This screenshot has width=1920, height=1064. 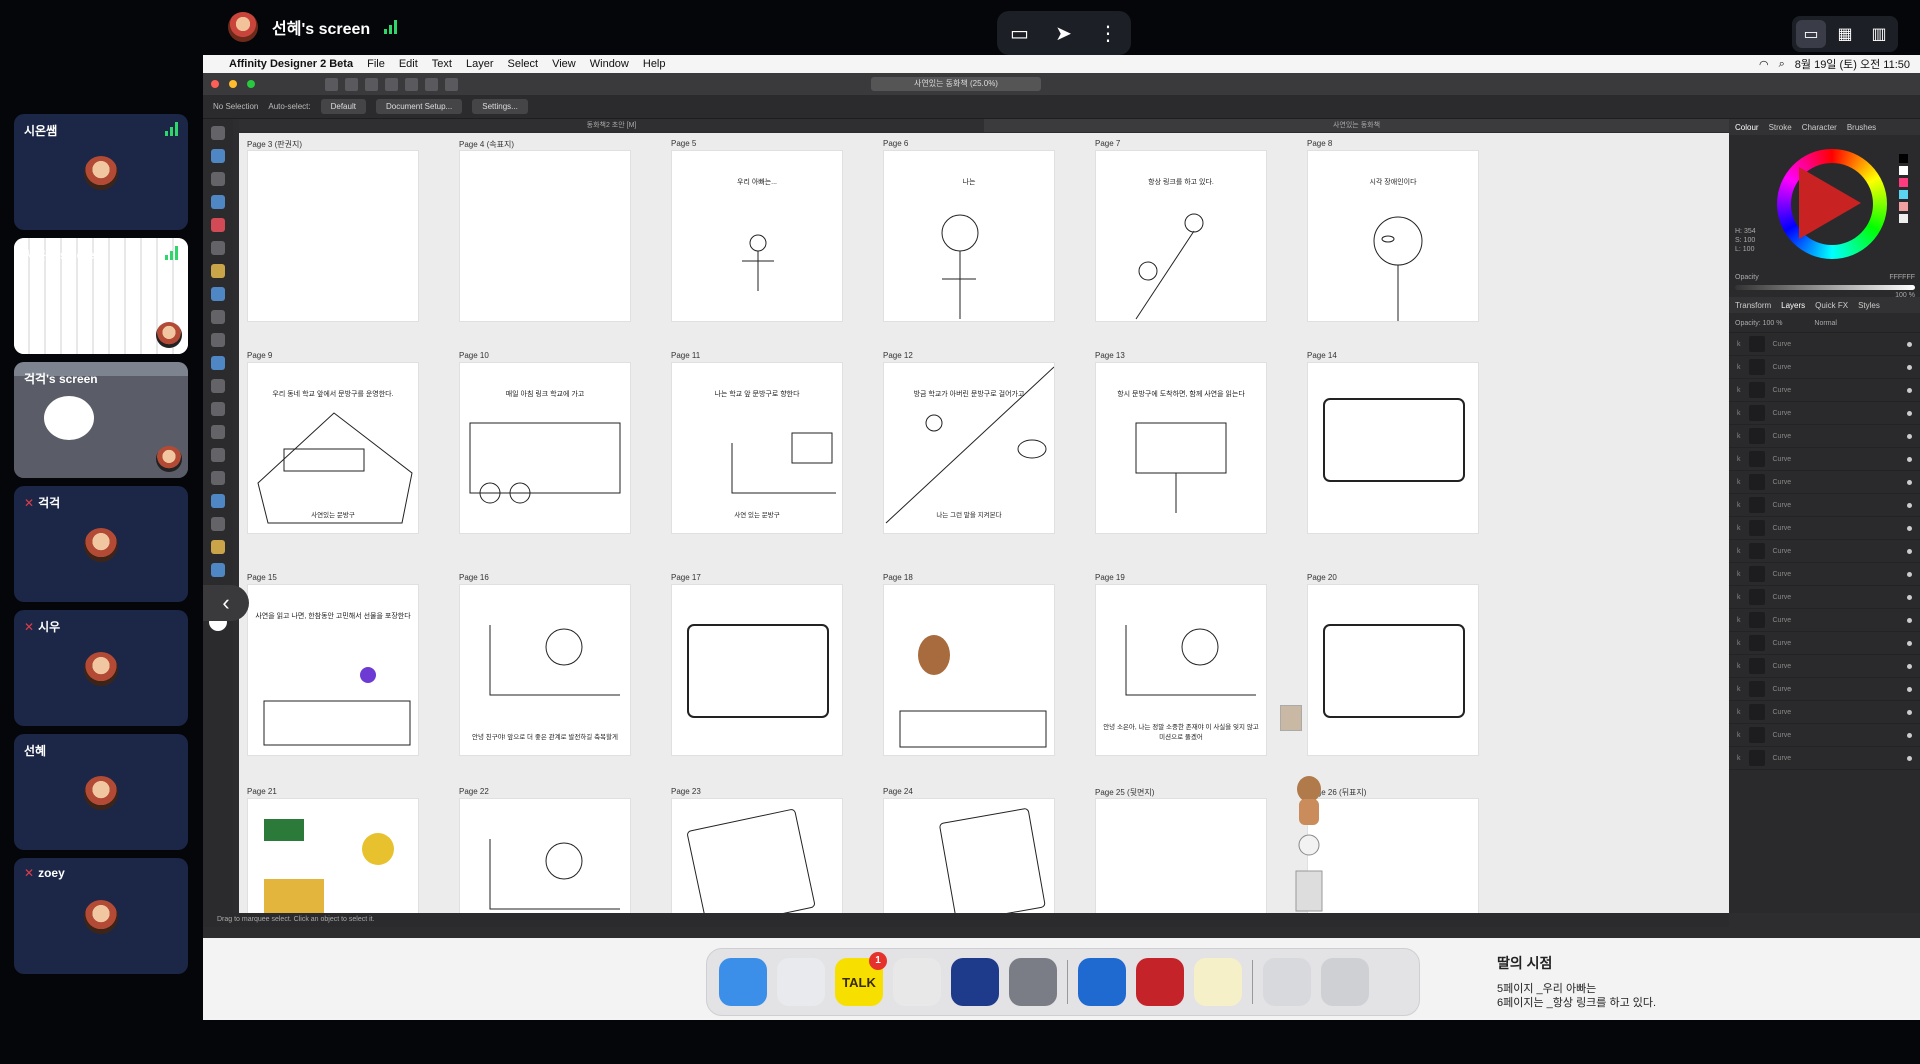 What do you see at coordinates (609, 64) in the screenshot?
I see `menu-item: Window` at bounding box center [609, 64].